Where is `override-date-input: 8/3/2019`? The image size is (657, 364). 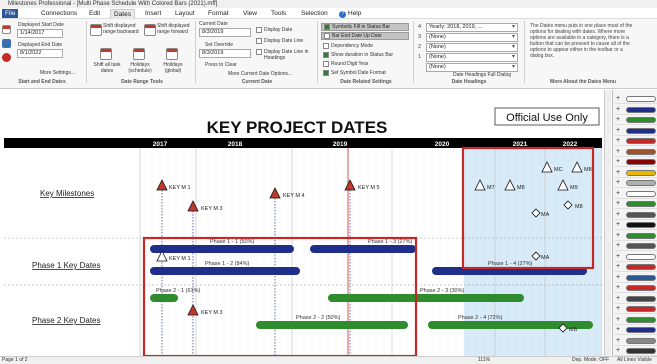
override-date-input: 8/3/2019 is located at coordinates (225, 53).